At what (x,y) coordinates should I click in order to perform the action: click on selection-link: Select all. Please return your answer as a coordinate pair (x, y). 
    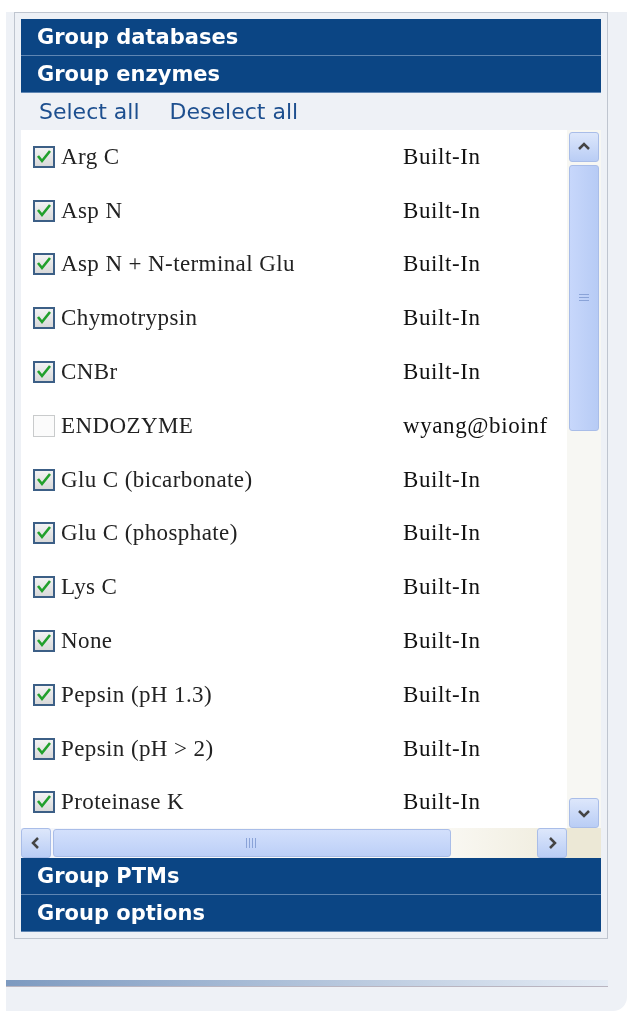
    Looking at the image, I should click on (89, 111).